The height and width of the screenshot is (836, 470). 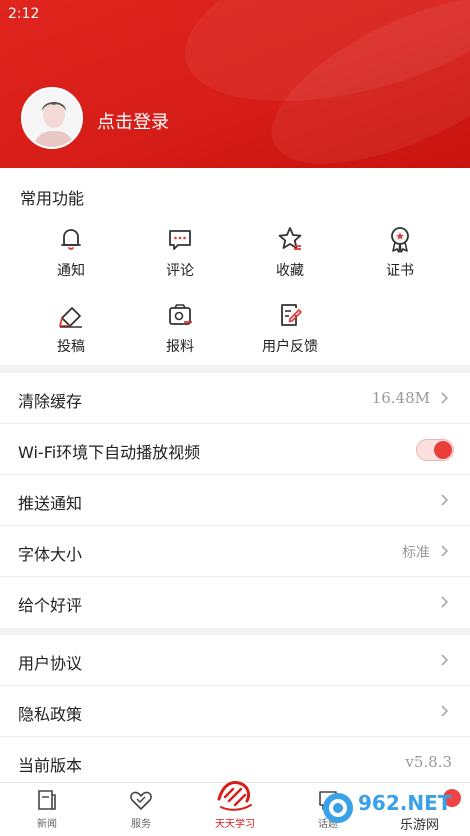 I want to click on star-icon, so click(x=290, y=238).